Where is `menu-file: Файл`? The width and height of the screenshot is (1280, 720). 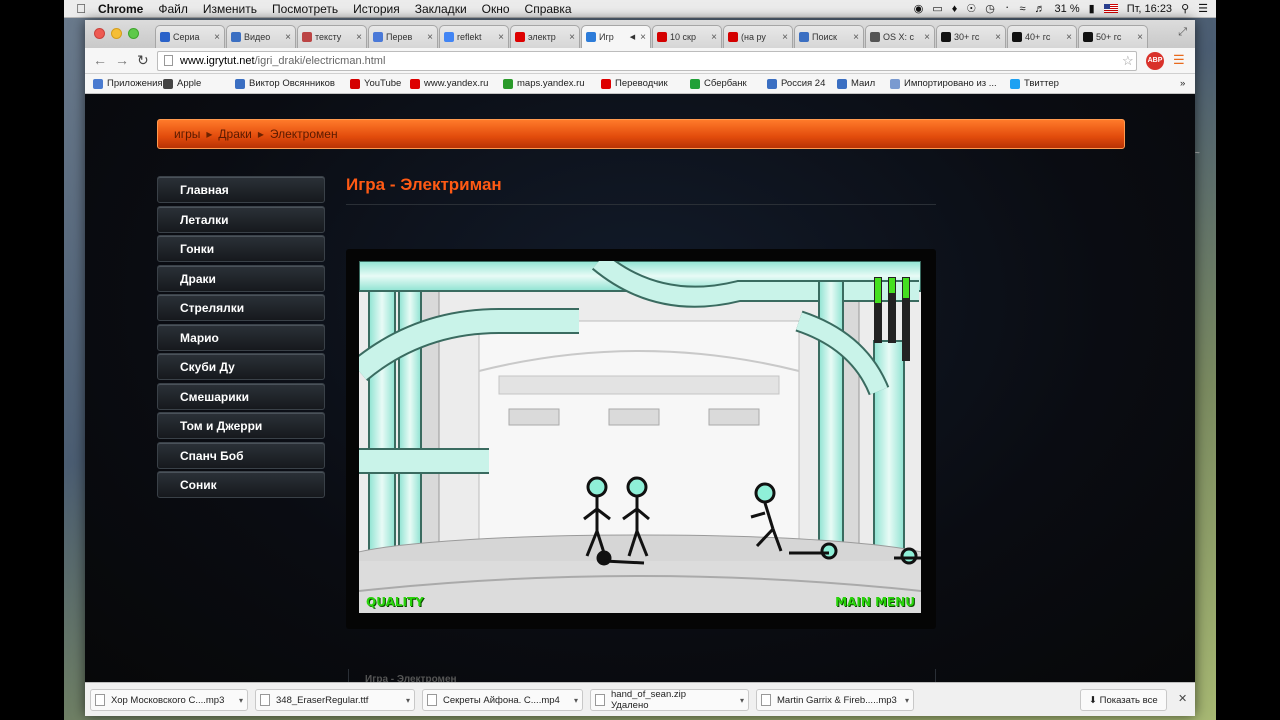
menu-file: Файл is located at coordinates (173, 9).